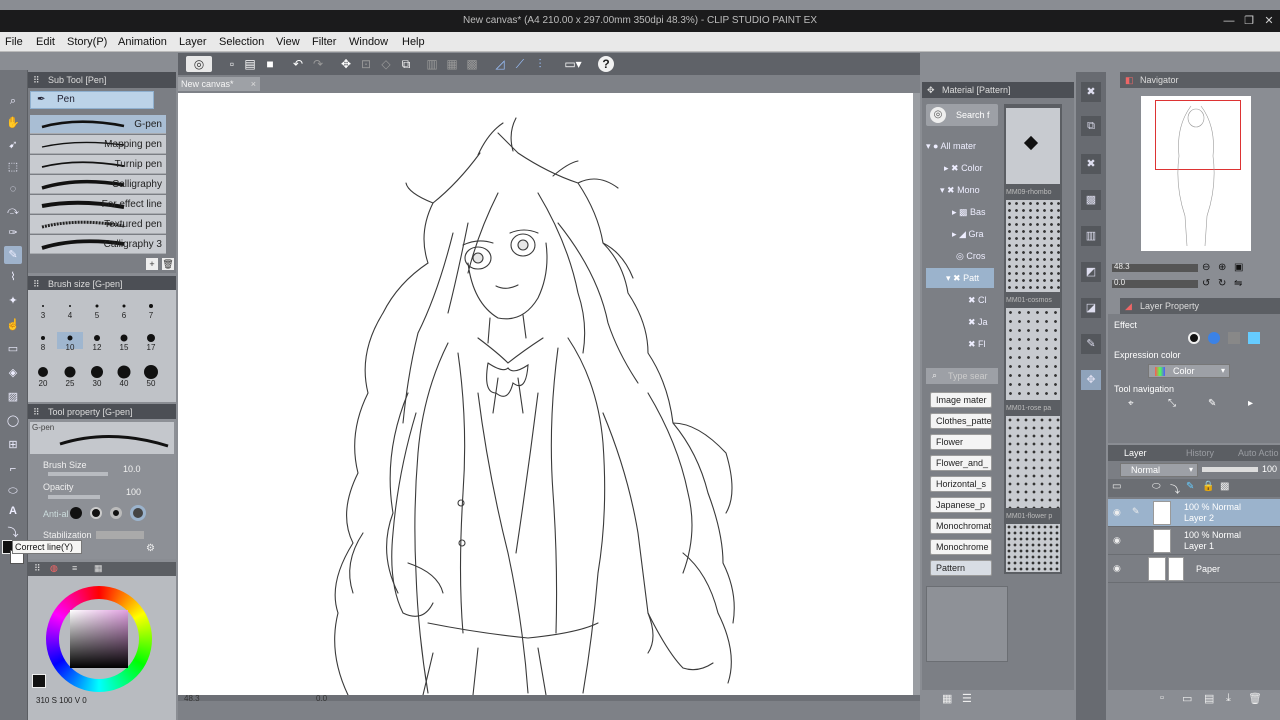 The image size is (1280, 720). I want to click on color-set-tab-icon: ▦, so click(98, 568).